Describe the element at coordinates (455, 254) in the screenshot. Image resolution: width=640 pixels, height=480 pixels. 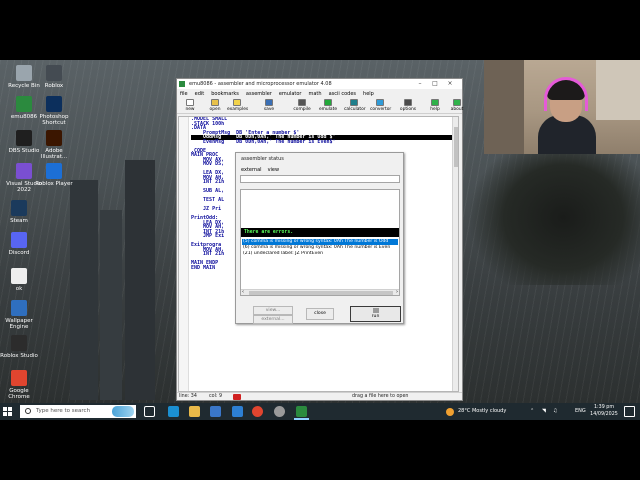
I see `vertical-scrollbar` at that location.